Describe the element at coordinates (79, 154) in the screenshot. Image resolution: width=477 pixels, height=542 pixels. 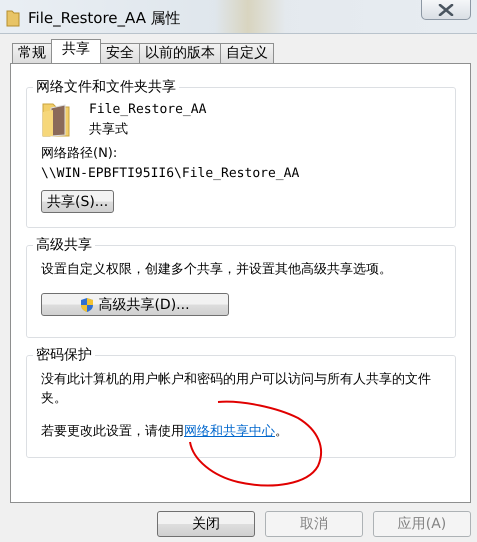
I see `path-label: 网络路径(N):` at that location.